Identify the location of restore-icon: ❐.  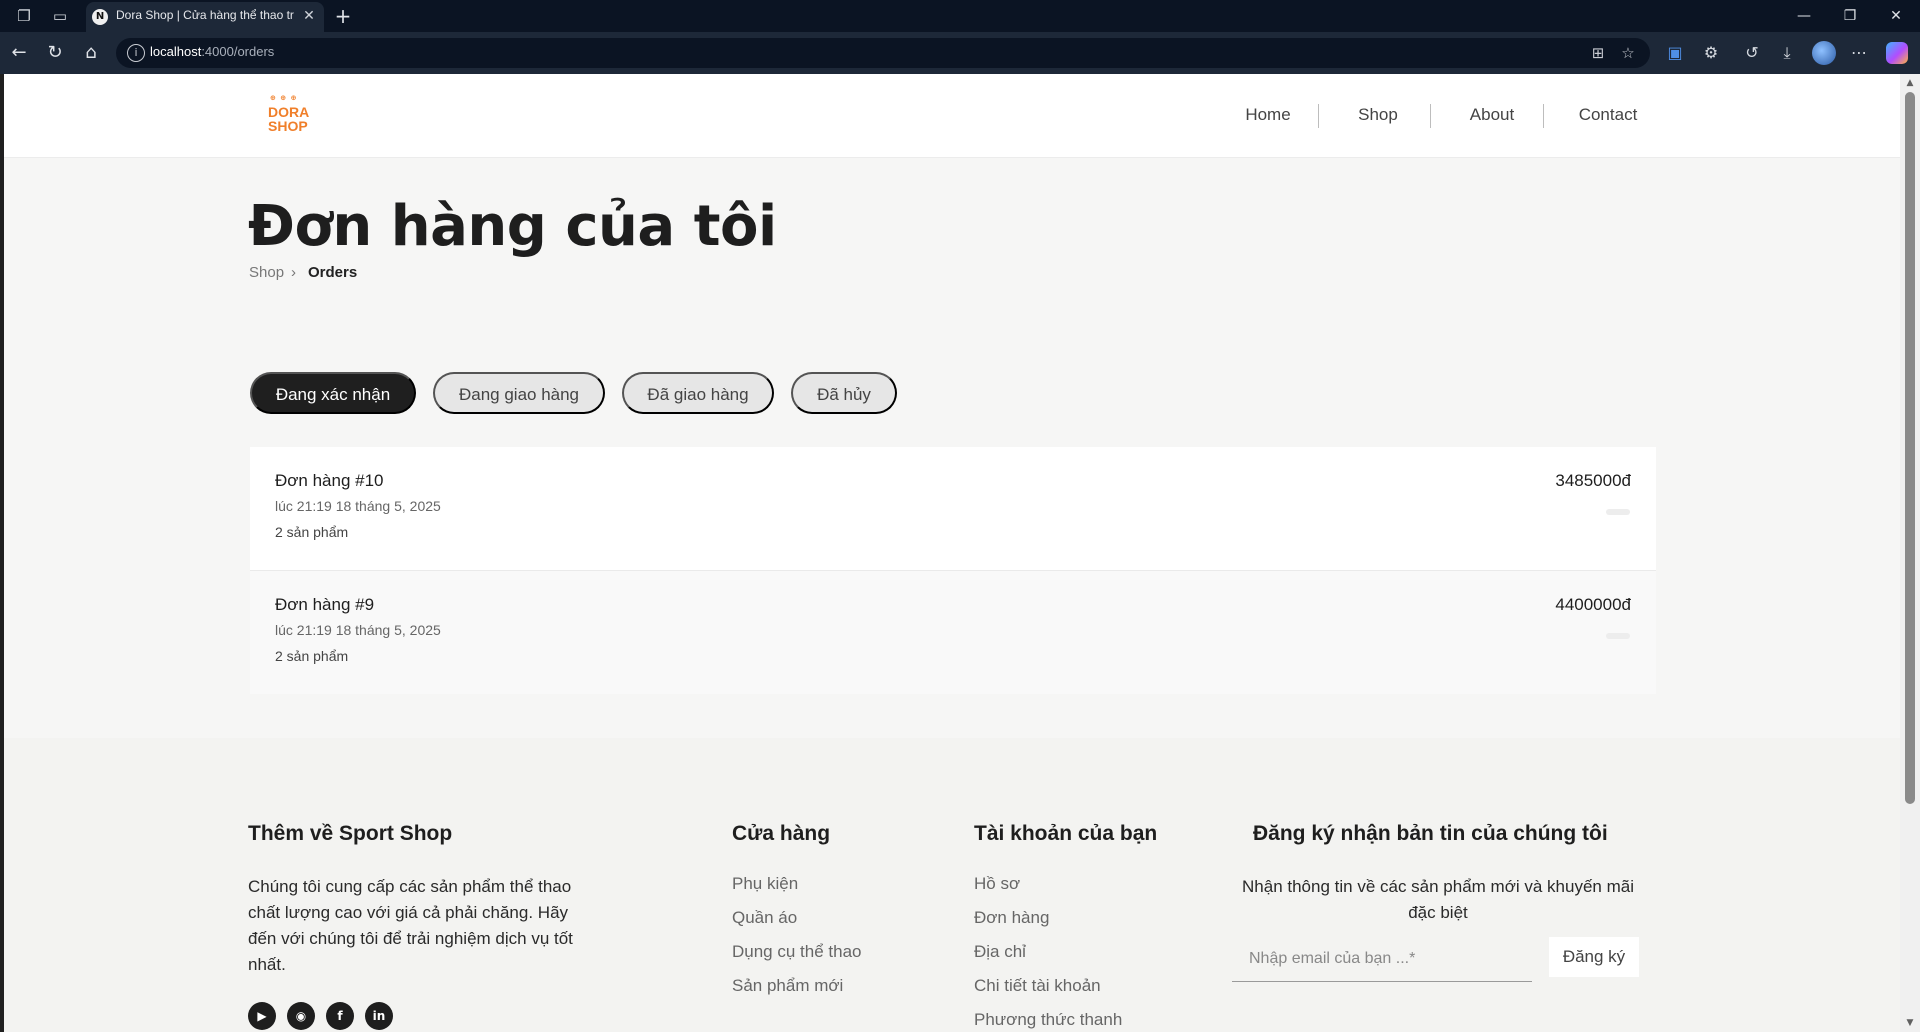
(1850, 16).